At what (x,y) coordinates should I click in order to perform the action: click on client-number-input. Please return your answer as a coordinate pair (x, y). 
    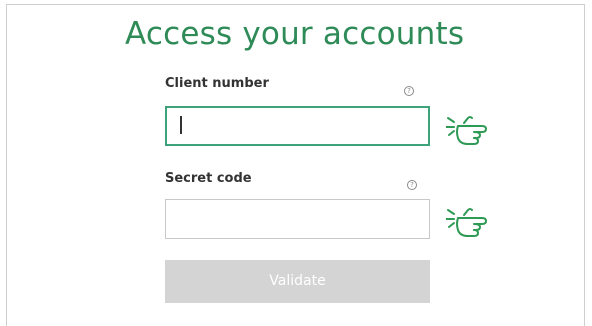
    Looking at the image, I should click on (297, 126).